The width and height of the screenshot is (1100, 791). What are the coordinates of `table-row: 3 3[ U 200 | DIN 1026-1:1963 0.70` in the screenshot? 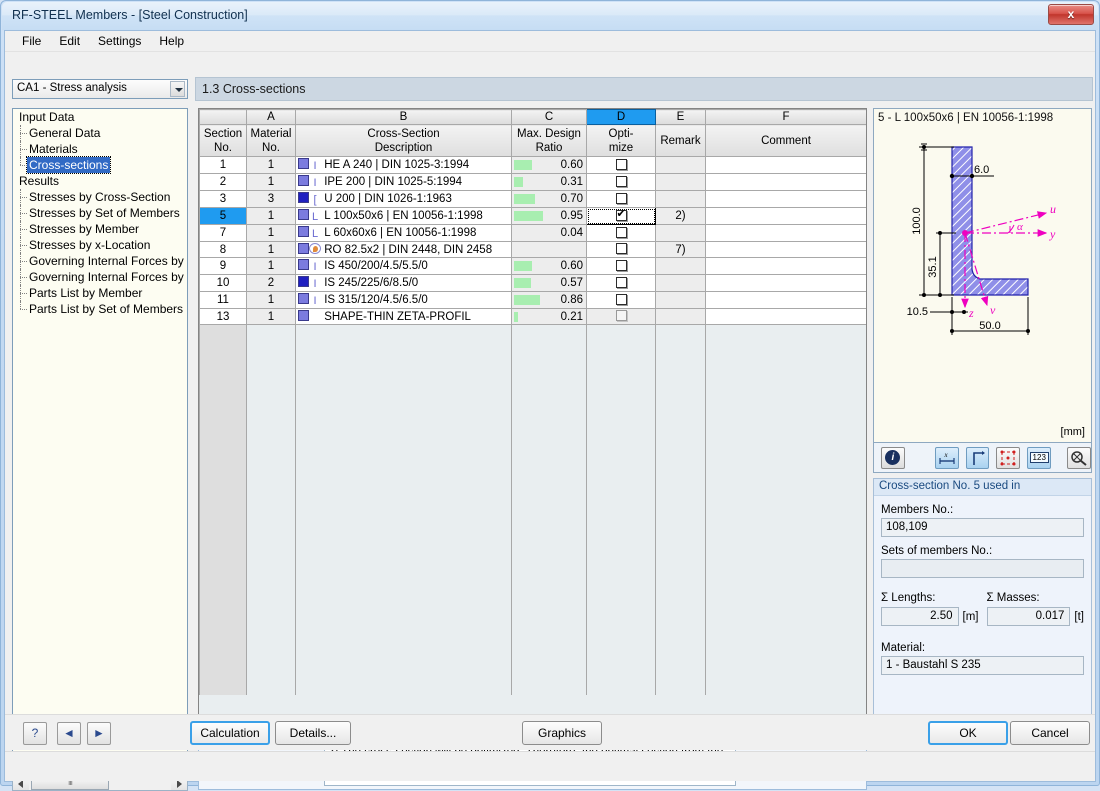 It's located at (532, 199).